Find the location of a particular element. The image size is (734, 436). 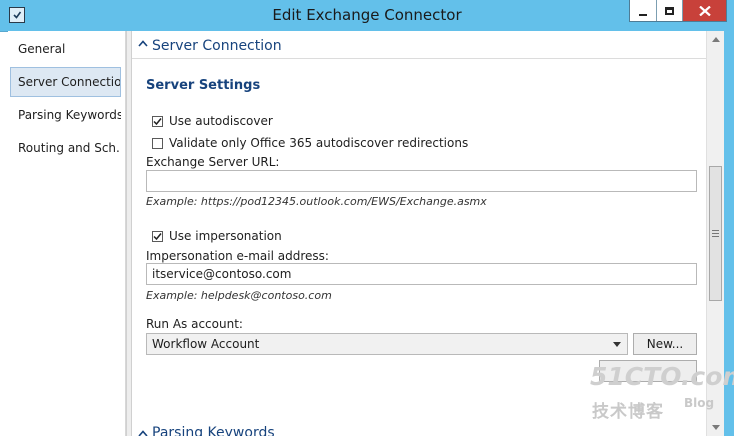

impersonation-email-label: Impersonation e-mail address: is located at coordinates (237, 256).